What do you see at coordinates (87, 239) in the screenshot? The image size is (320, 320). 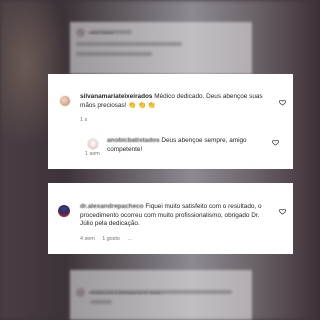 I see `comment-time: 4 sem` at bounding box center [87, 239].